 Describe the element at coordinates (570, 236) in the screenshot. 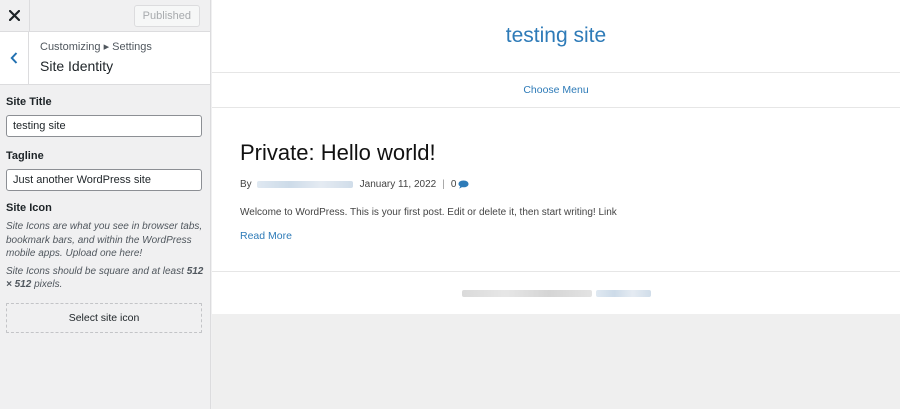

I see `read-more-link: Read More` at that location.